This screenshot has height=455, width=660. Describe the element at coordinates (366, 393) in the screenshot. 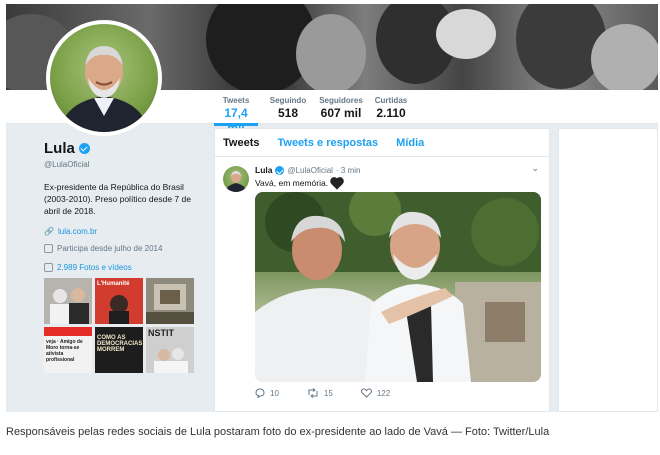

I see `heart-icon` at that location.